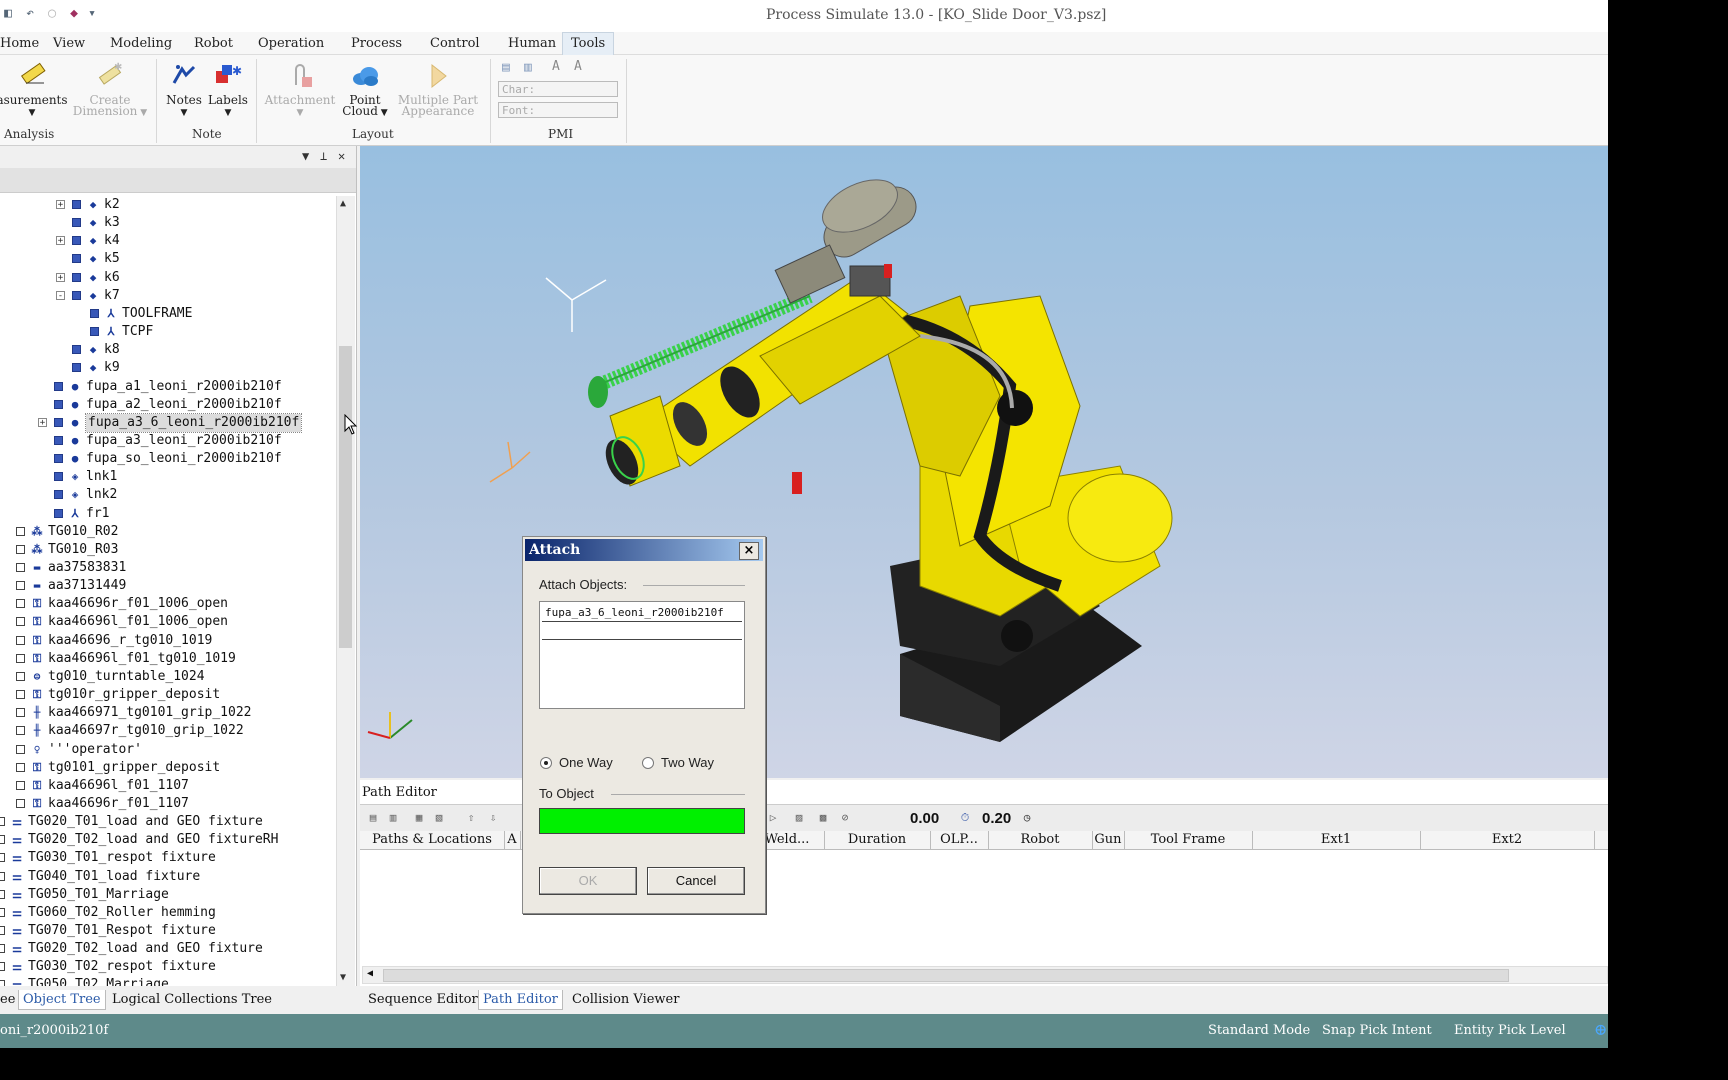  Describe the element at coordinates (300, 90) in the screenshot. I see `attachment-button: Attachment ▼` at that location.